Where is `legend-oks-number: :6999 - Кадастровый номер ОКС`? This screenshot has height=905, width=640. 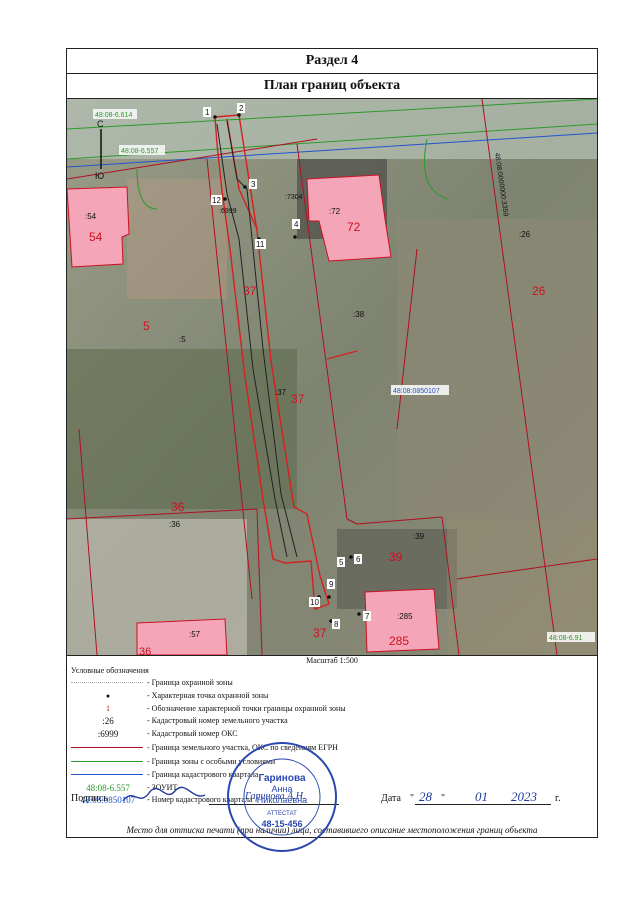
legend-oks-number: :6999 - Кадастровый номер ОКС is located at coordinates (167, 734).